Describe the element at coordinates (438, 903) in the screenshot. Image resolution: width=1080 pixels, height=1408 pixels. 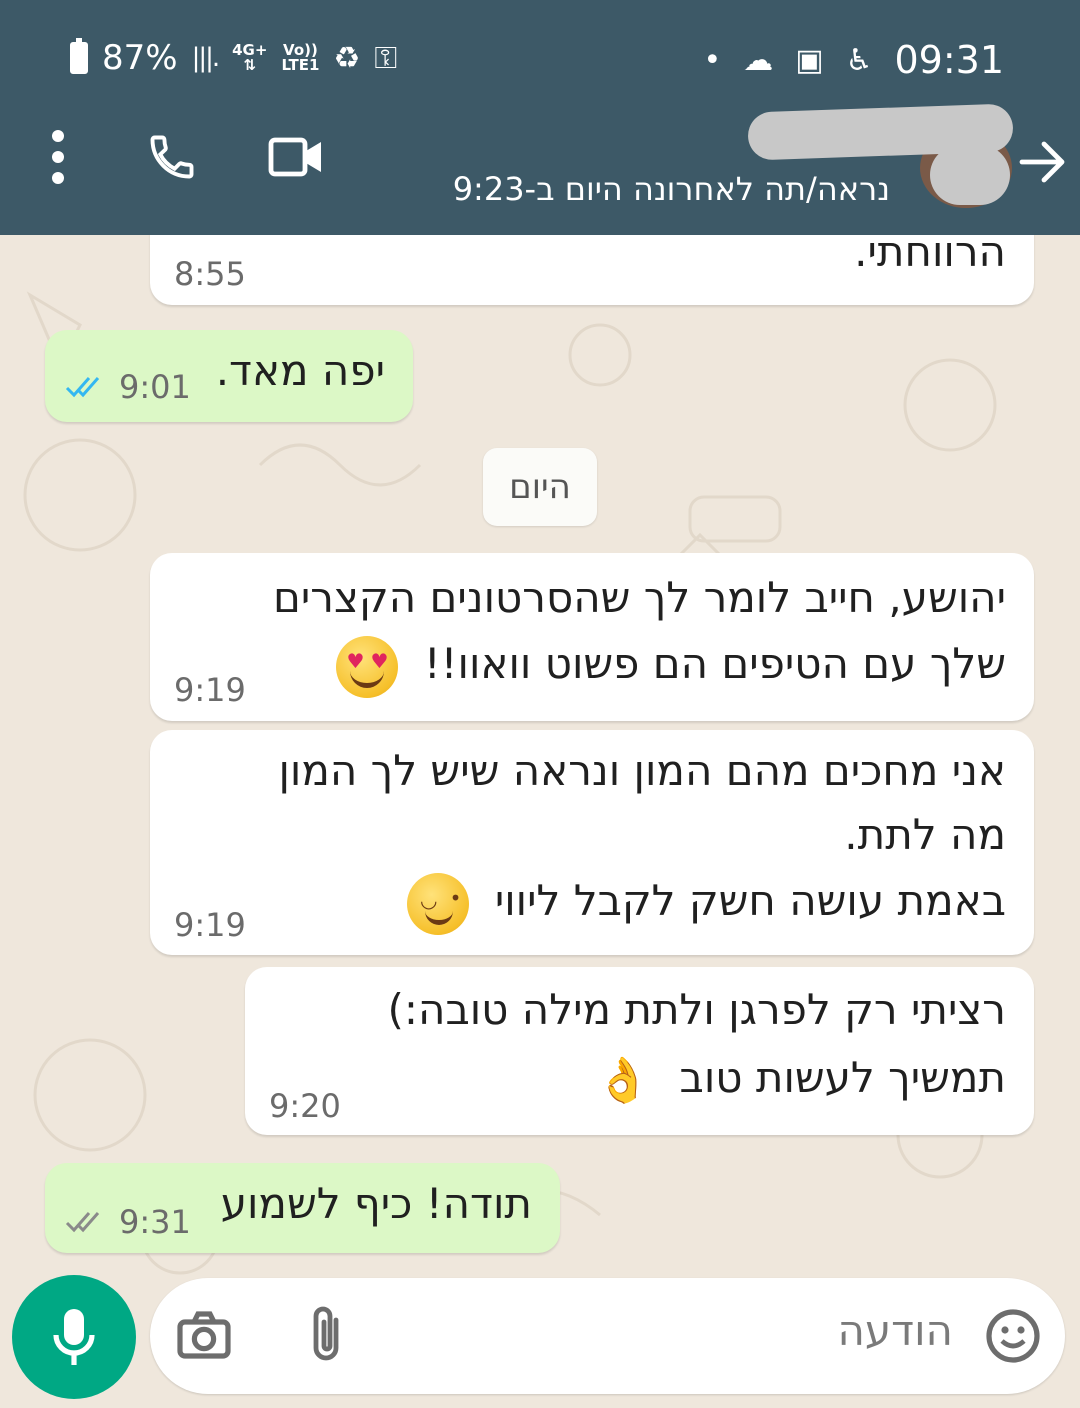
I see `wink-emoji: ◡ •` at that location.